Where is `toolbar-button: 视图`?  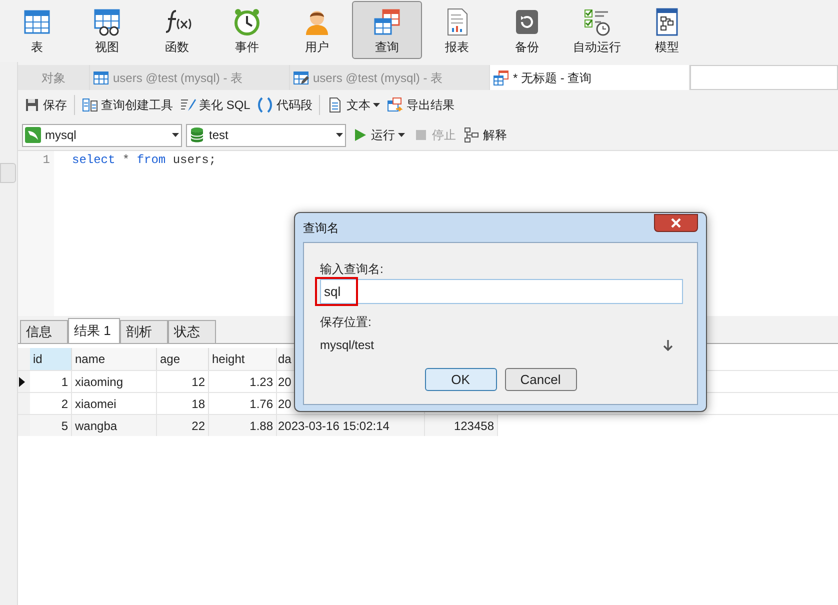 toolbar-button: 视图 is located at coordinates (107, 30).